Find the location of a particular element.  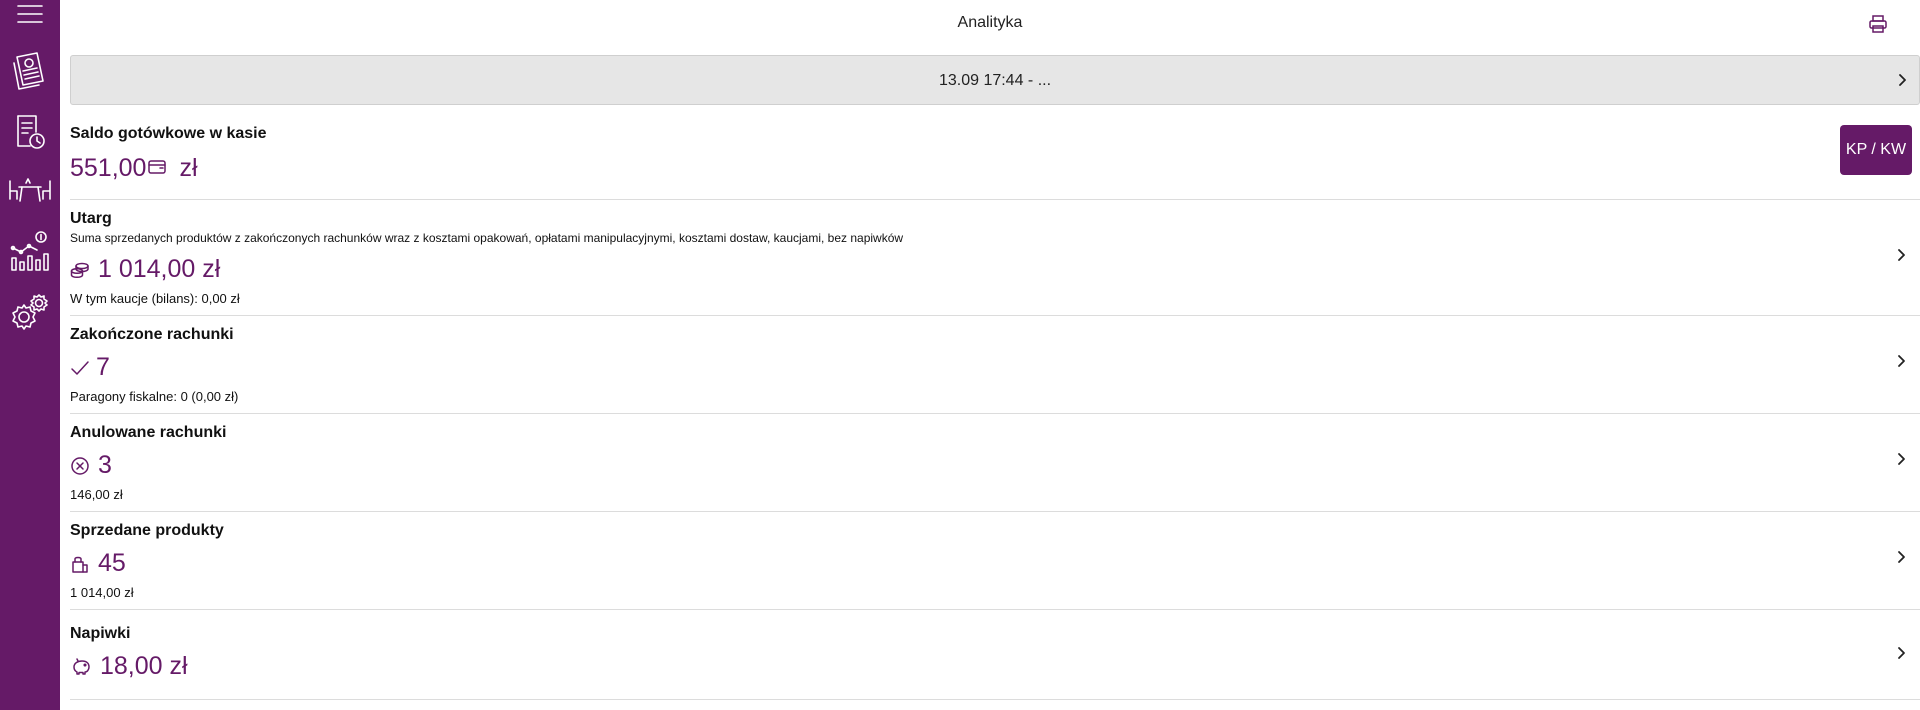

cash-balance-title: Saldo gotówkowe w kasie is located at coordinates (168, 133).